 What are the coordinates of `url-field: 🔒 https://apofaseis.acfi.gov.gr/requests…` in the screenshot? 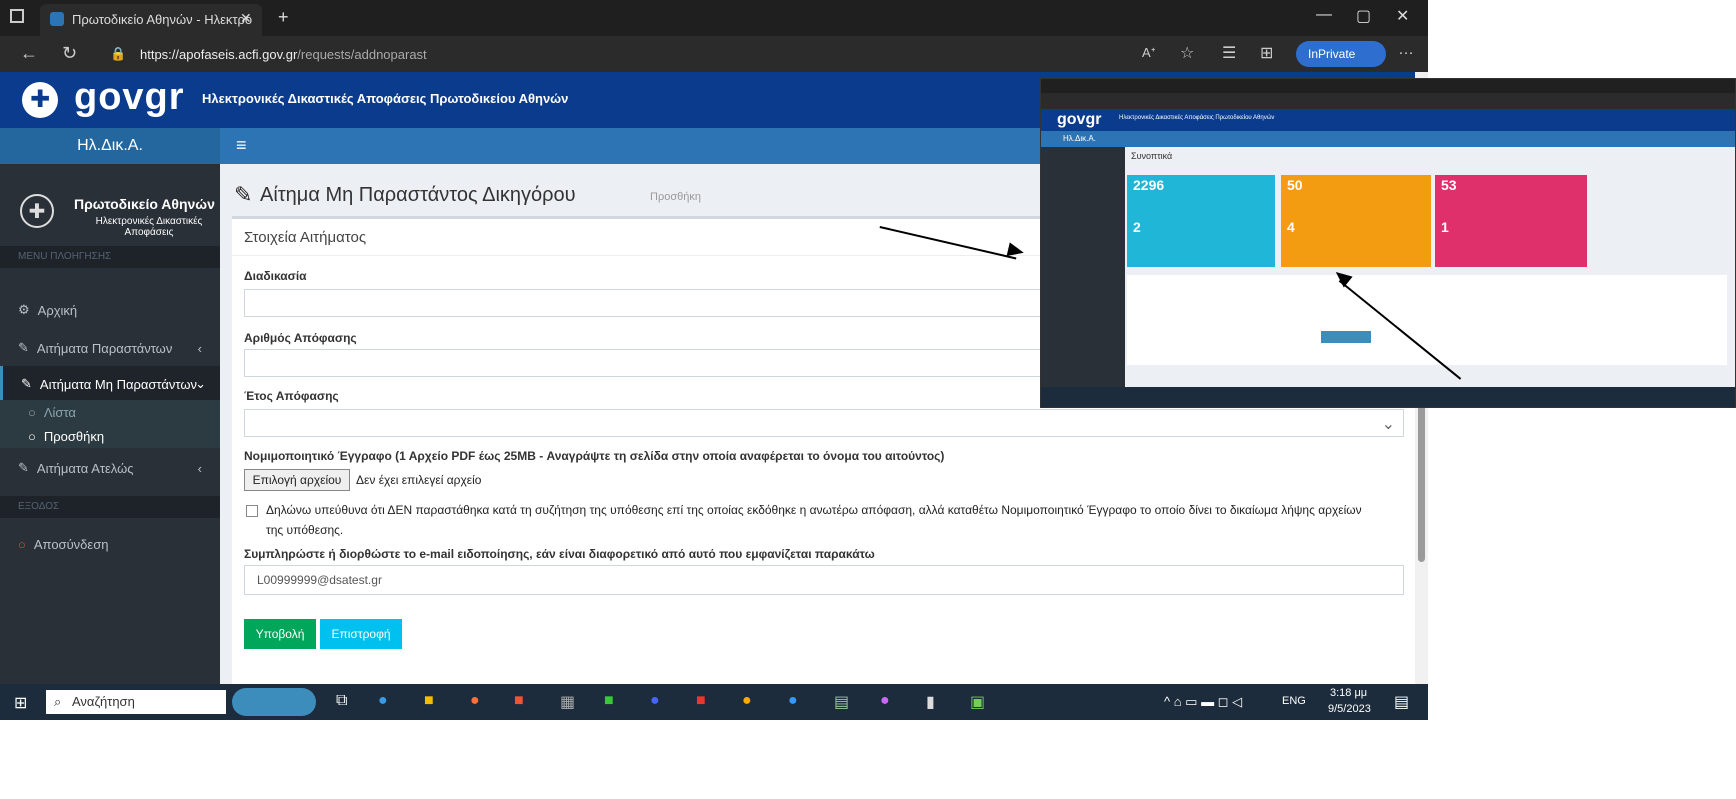 It's located at (610, 54).